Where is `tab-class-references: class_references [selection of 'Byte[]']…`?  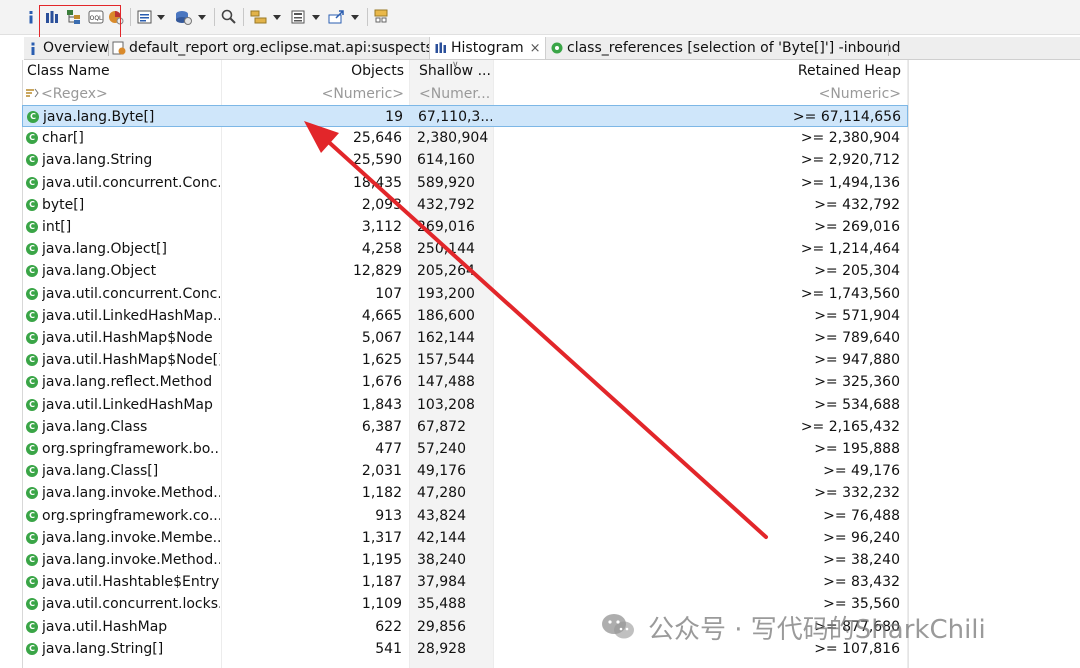
tab-class-references: class_references [selection of 'Byte[]']… is located at coordinates (725, 48).